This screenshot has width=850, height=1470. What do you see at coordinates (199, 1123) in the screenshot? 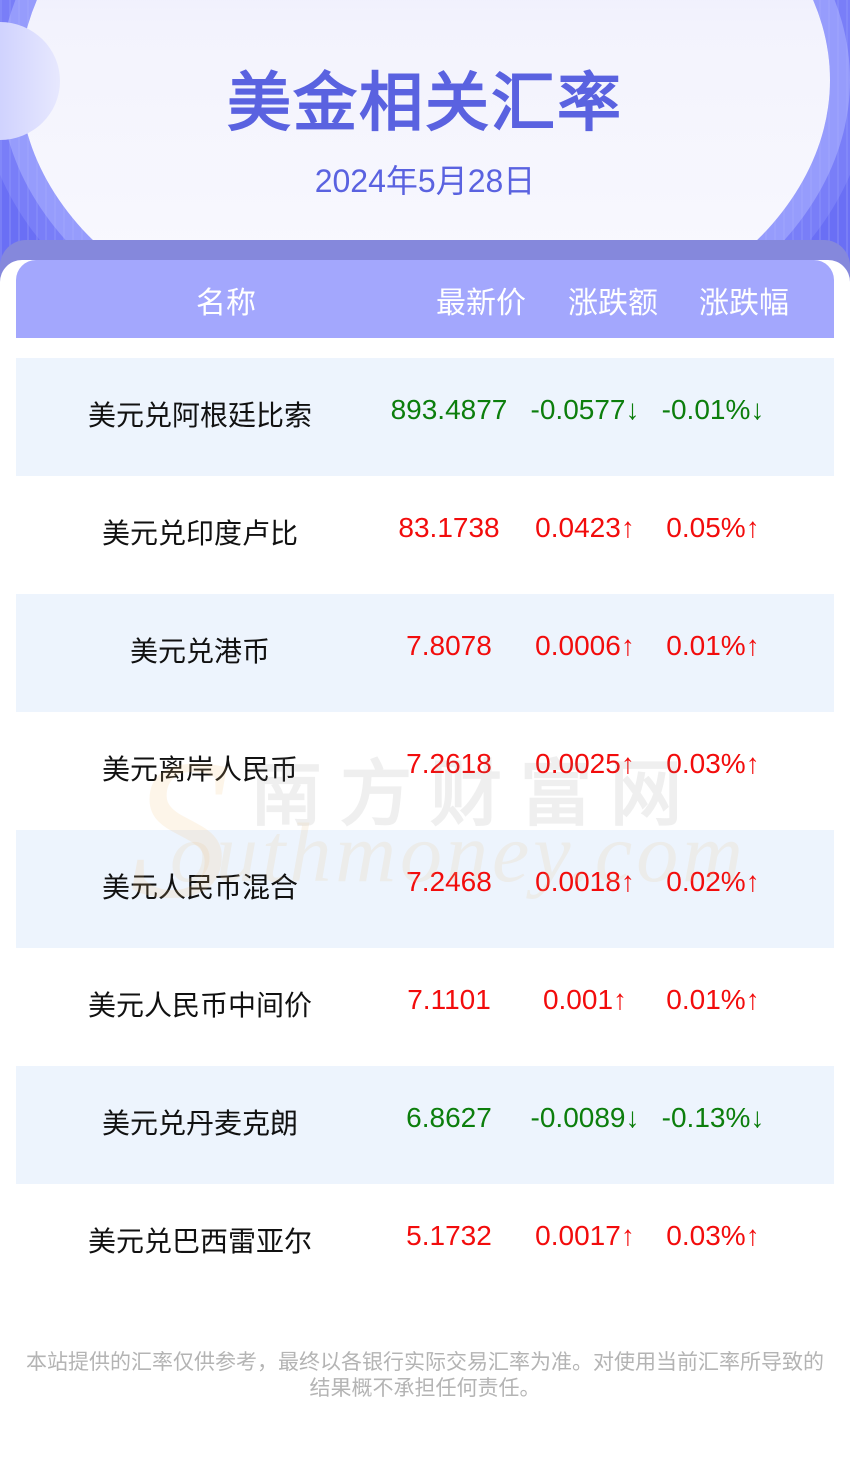
I see `rate-name: 美元兑丹麦克朗` at bounding box center [199, 1123].